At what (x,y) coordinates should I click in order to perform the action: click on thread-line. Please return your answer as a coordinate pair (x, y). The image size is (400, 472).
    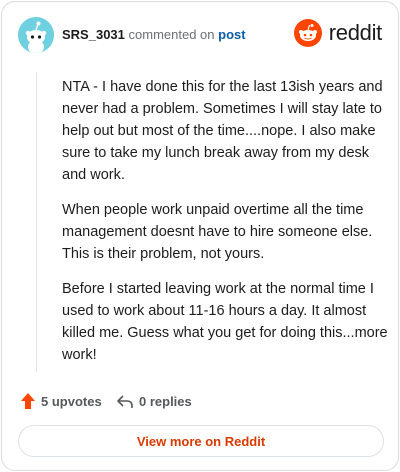
    Looking at the image, I should click on (36, 222).